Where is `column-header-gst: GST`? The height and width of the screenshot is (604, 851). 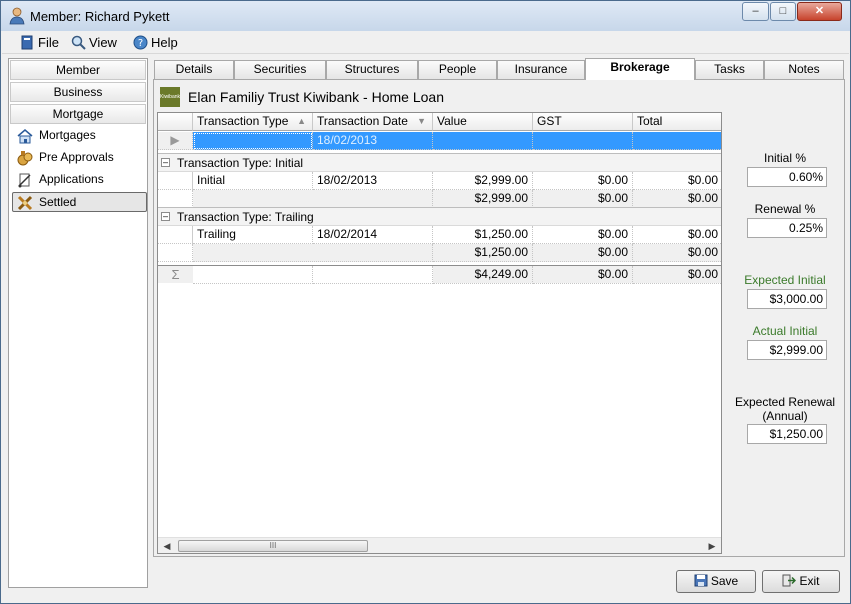 column-header-gst: GST is located at coordinates (583, 122).